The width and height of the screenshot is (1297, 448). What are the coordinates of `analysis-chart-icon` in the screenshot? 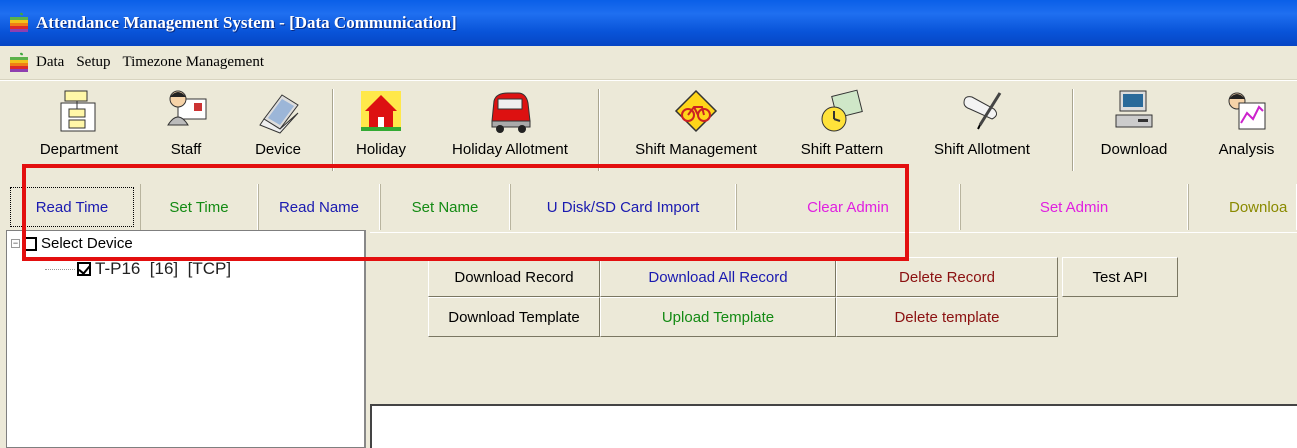 It's located at (1246, 111).